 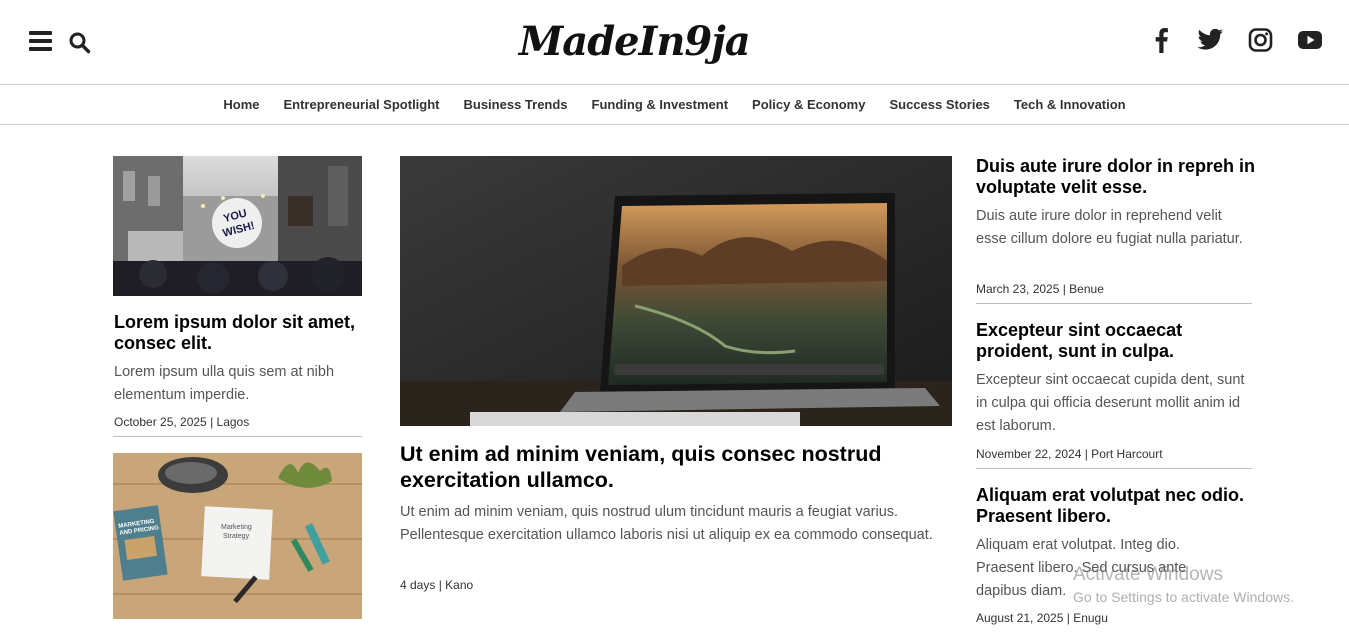 I want to click on hamburger-menu-icon, so click(x=40, y=41).